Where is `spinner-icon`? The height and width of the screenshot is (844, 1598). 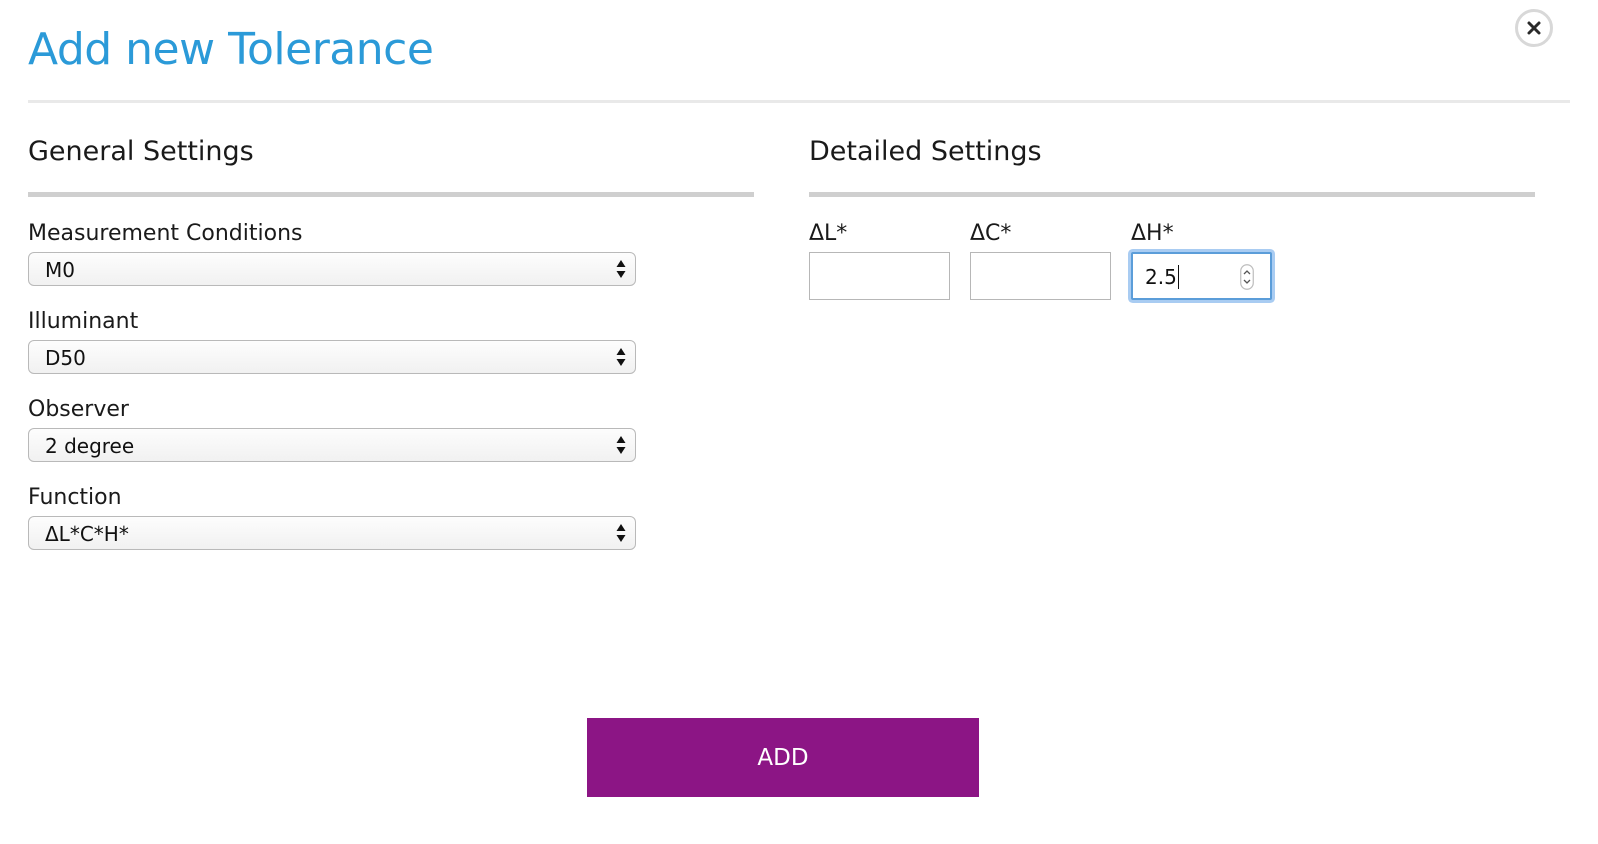
spinner-icon is located at coordinates (1247, 277).